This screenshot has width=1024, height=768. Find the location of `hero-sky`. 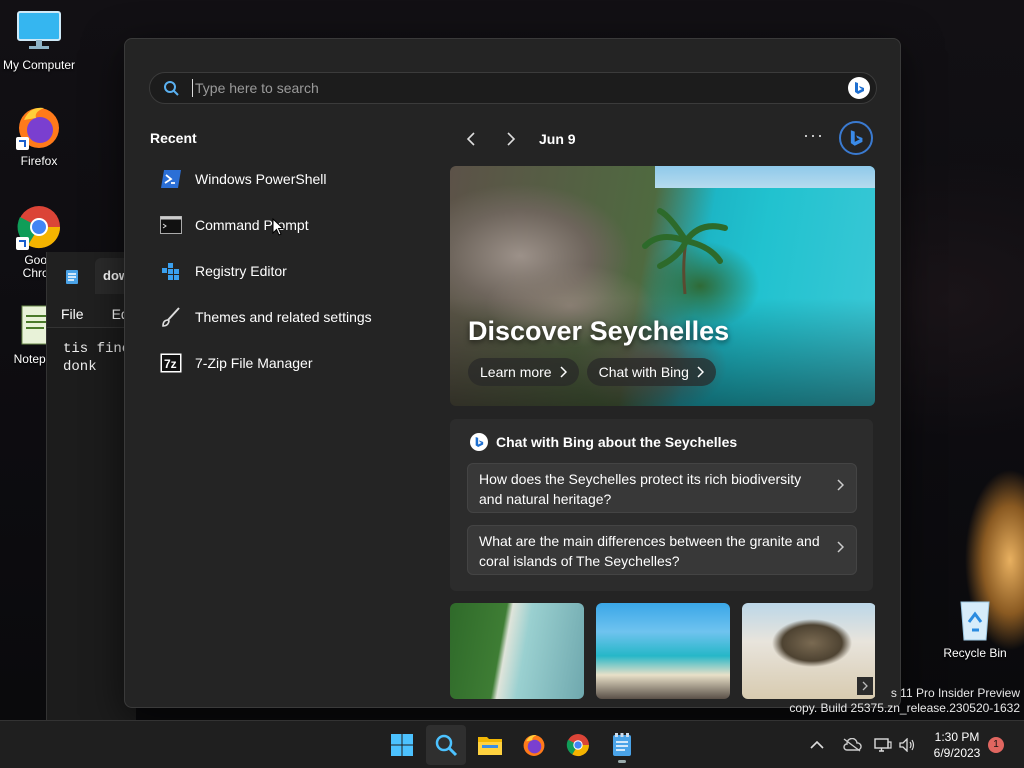

hero-sky is located at coordinates (765, 177).